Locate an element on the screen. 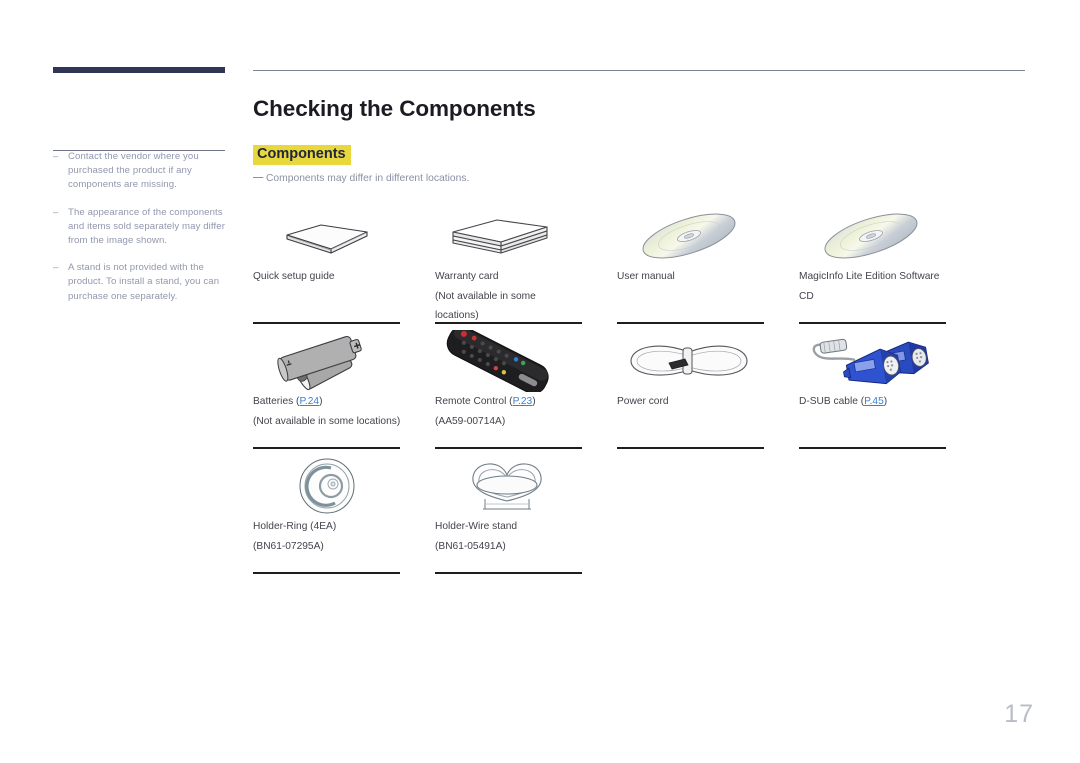 Image resolution: width=1080 pixels, height=763 pixels. component-item: User manual is located at coordinates (708, 267).